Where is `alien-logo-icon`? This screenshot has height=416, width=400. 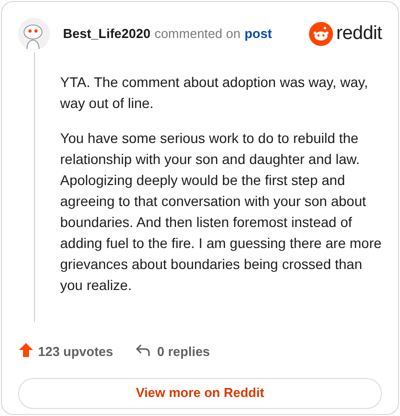 alien-logo-icon is located at coordinates (321, 34).